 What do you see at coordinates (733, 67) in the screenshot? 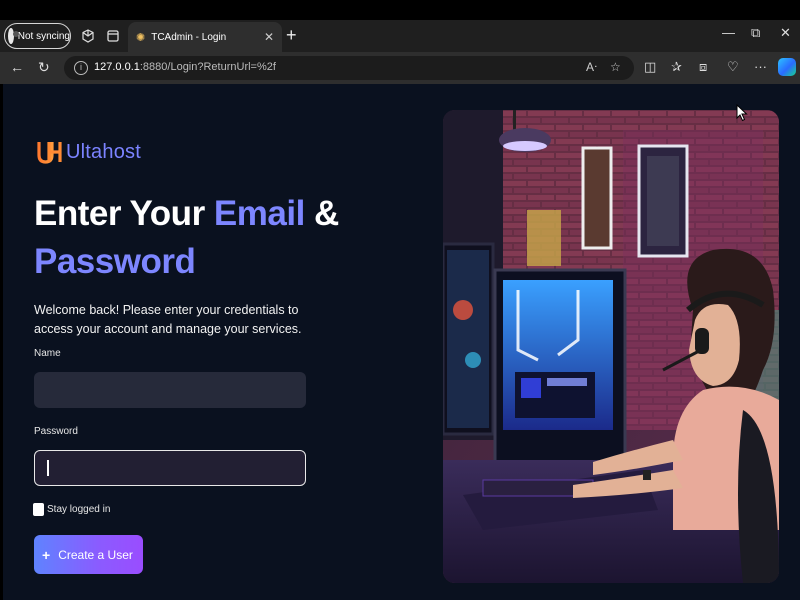
I see `browser-essentials-icon: ♡` at bounding box center [733, 67].